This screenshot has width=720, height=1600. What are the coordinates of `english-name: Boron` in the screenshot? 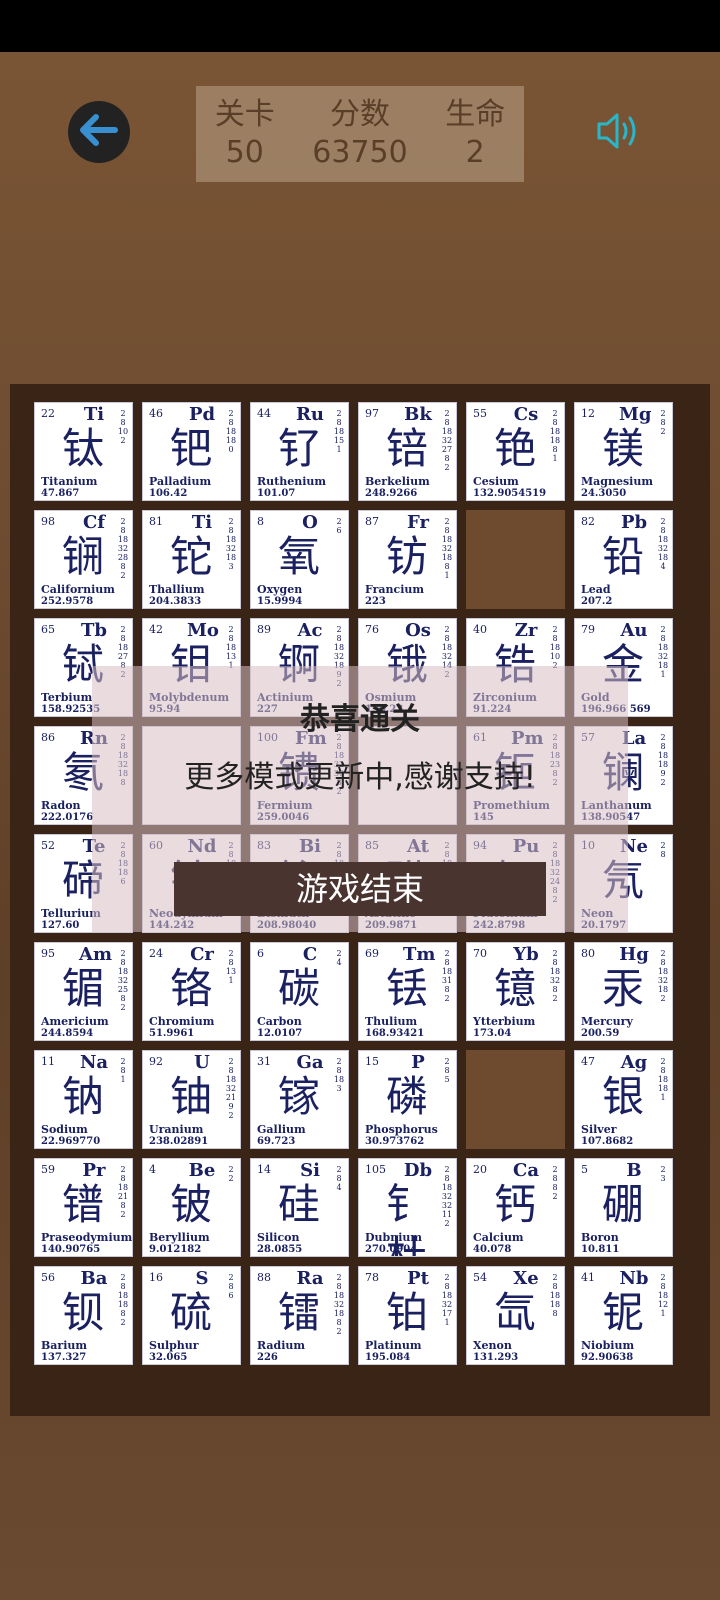 It's located at (600, 1237).